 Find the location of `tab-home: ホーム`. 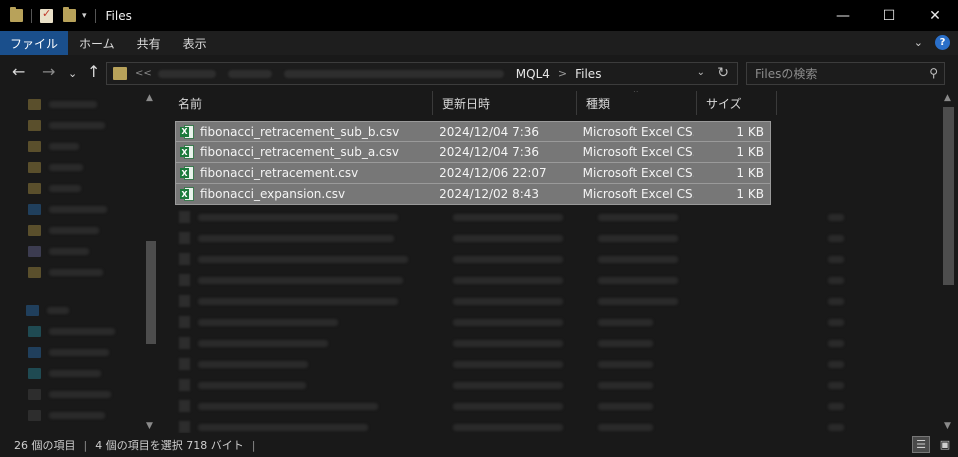

tab-home: ホーム is located at coordinates (97, 43).